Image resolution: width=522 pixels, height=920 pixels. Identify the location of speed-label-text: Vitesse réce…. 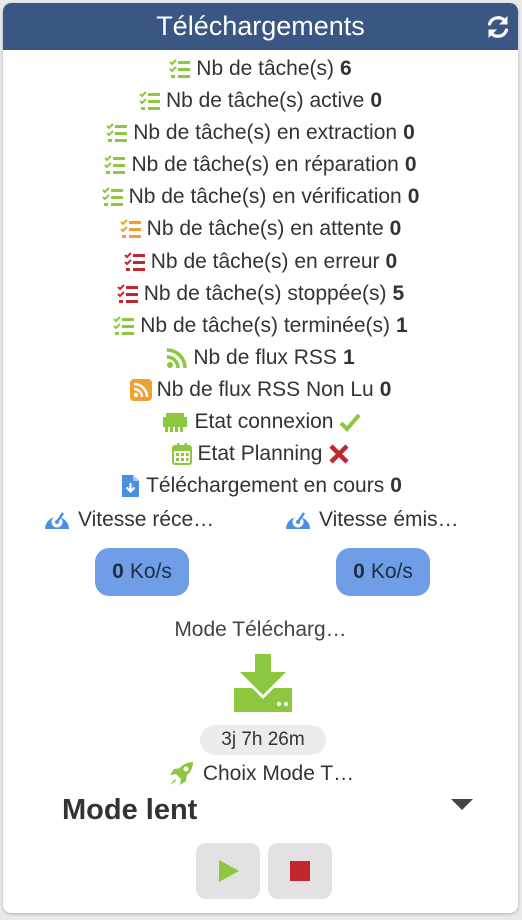
(146, 519).